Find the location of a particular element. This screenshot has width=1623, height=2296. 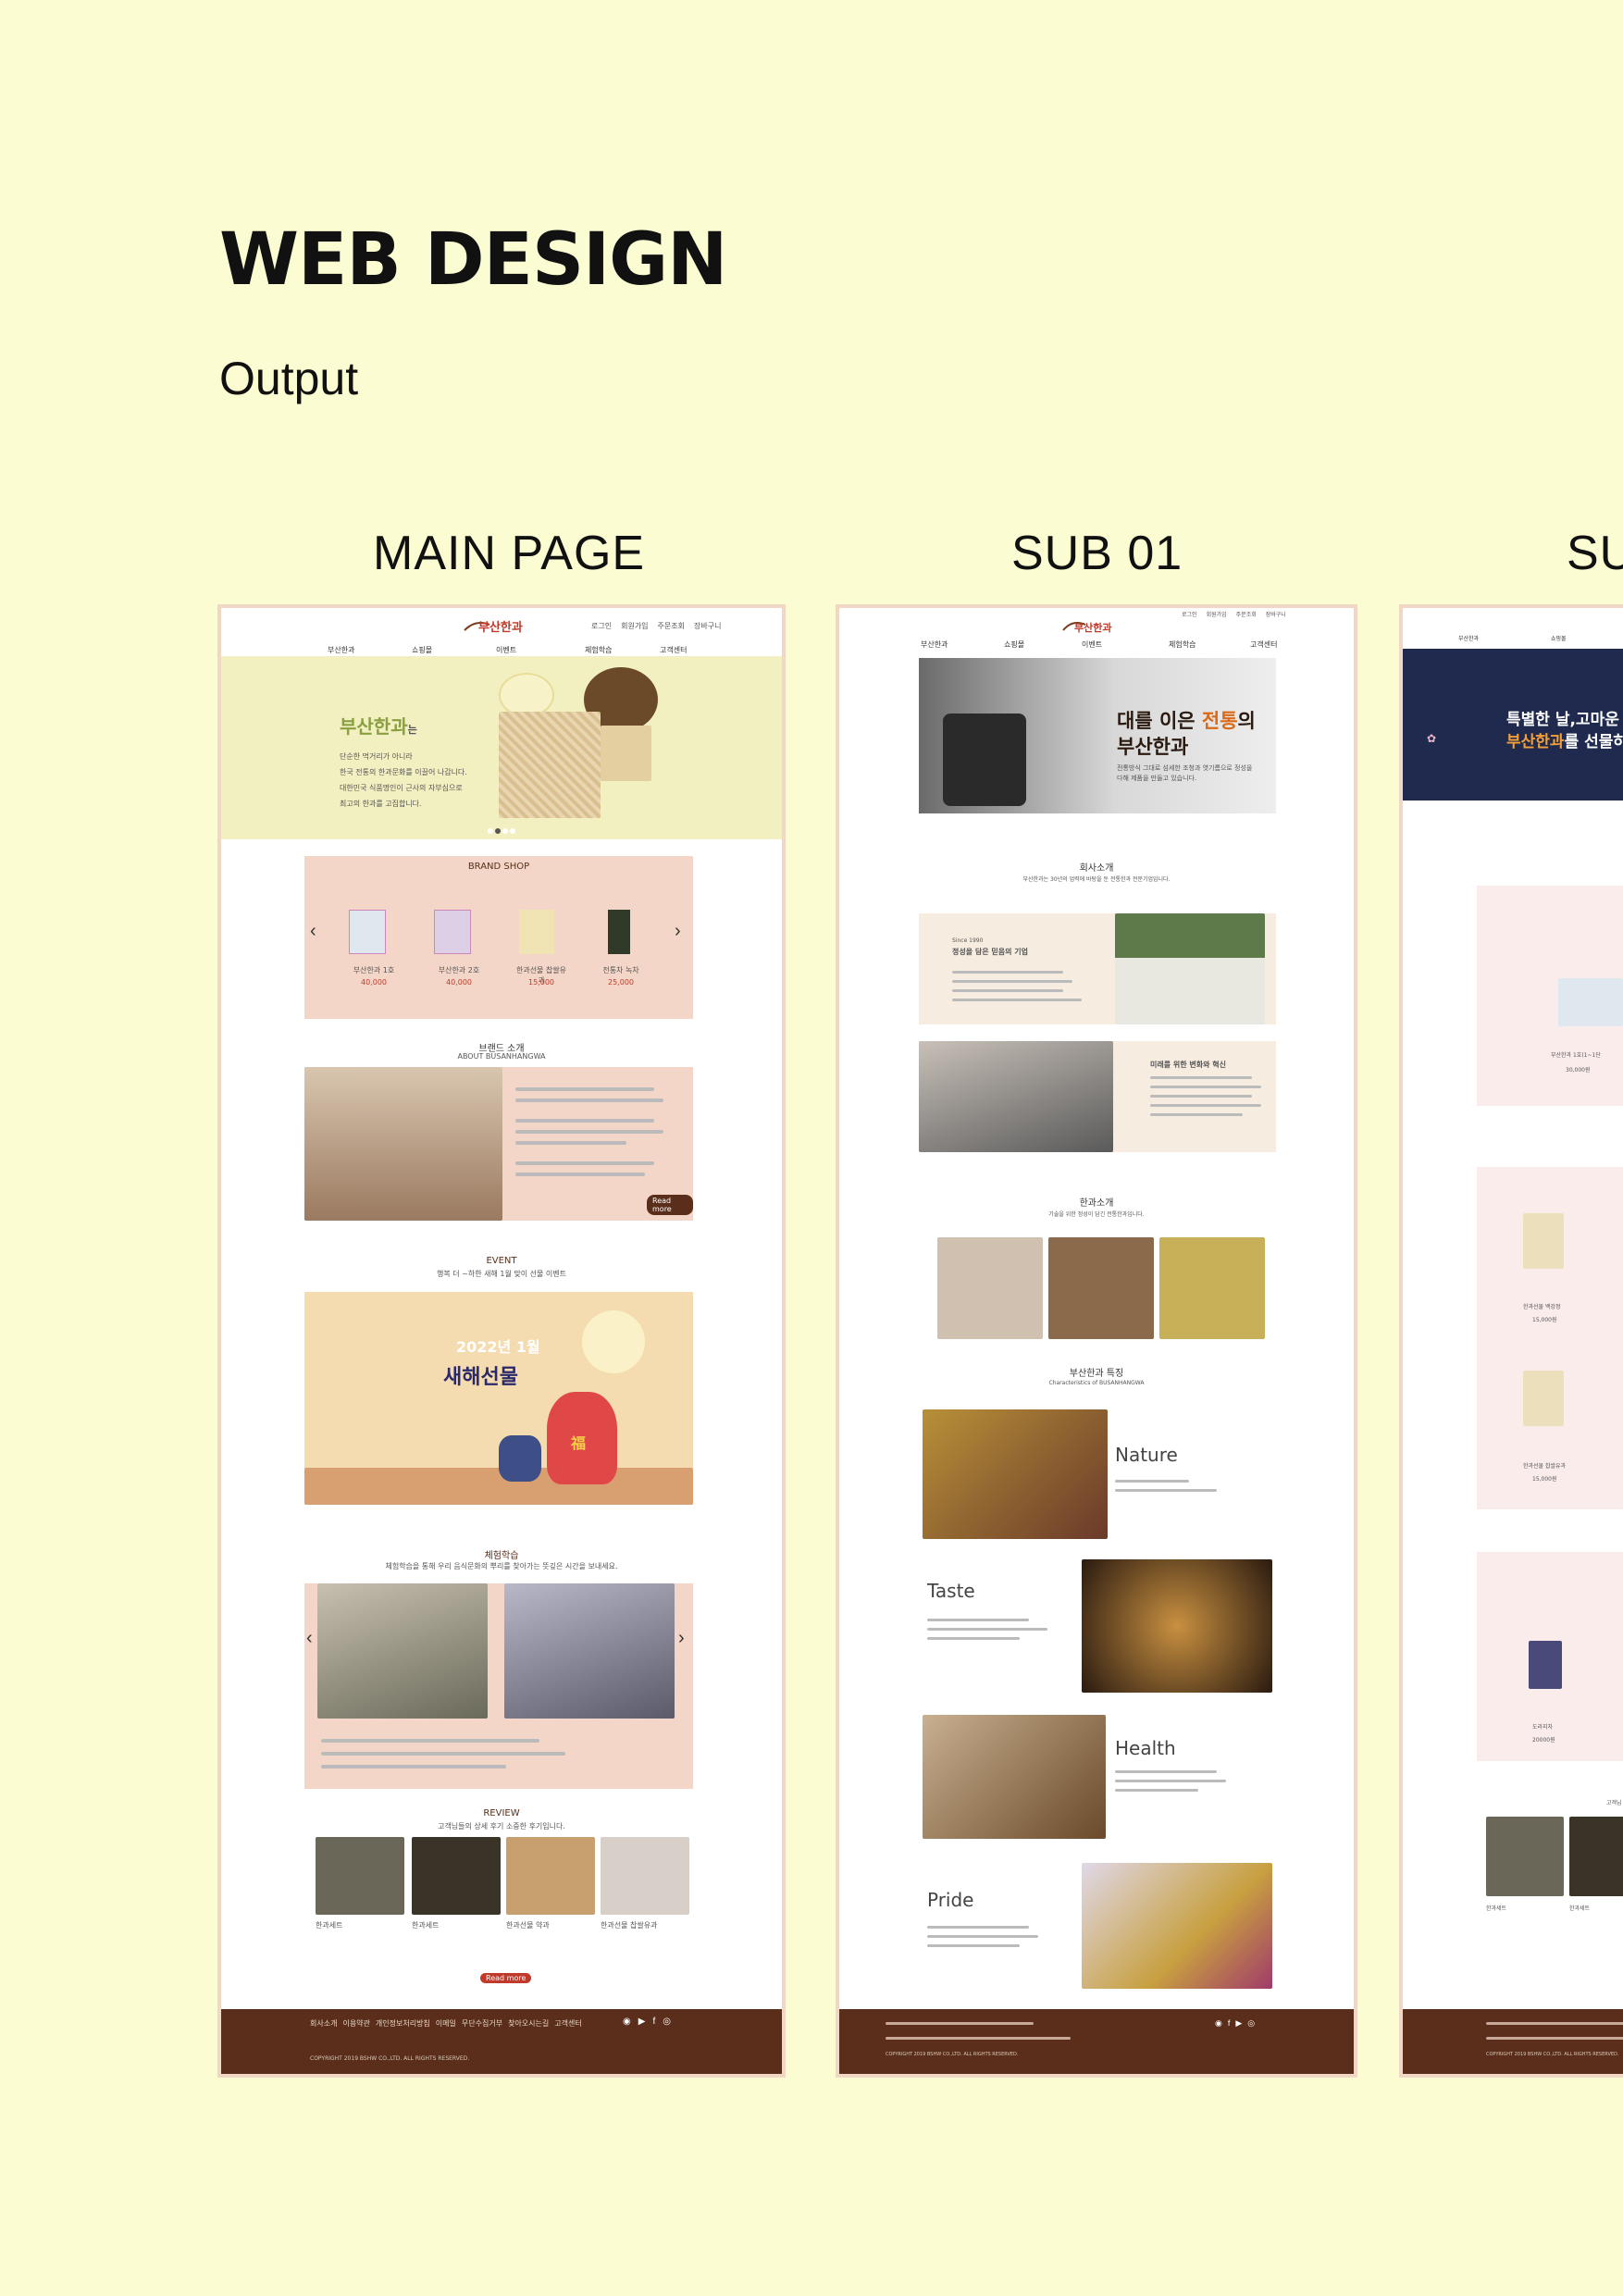

hangwa-subtitle: 기술을 위한 정성이 담긴 전통한과입니다. is located at coordinates (1096, 1215).